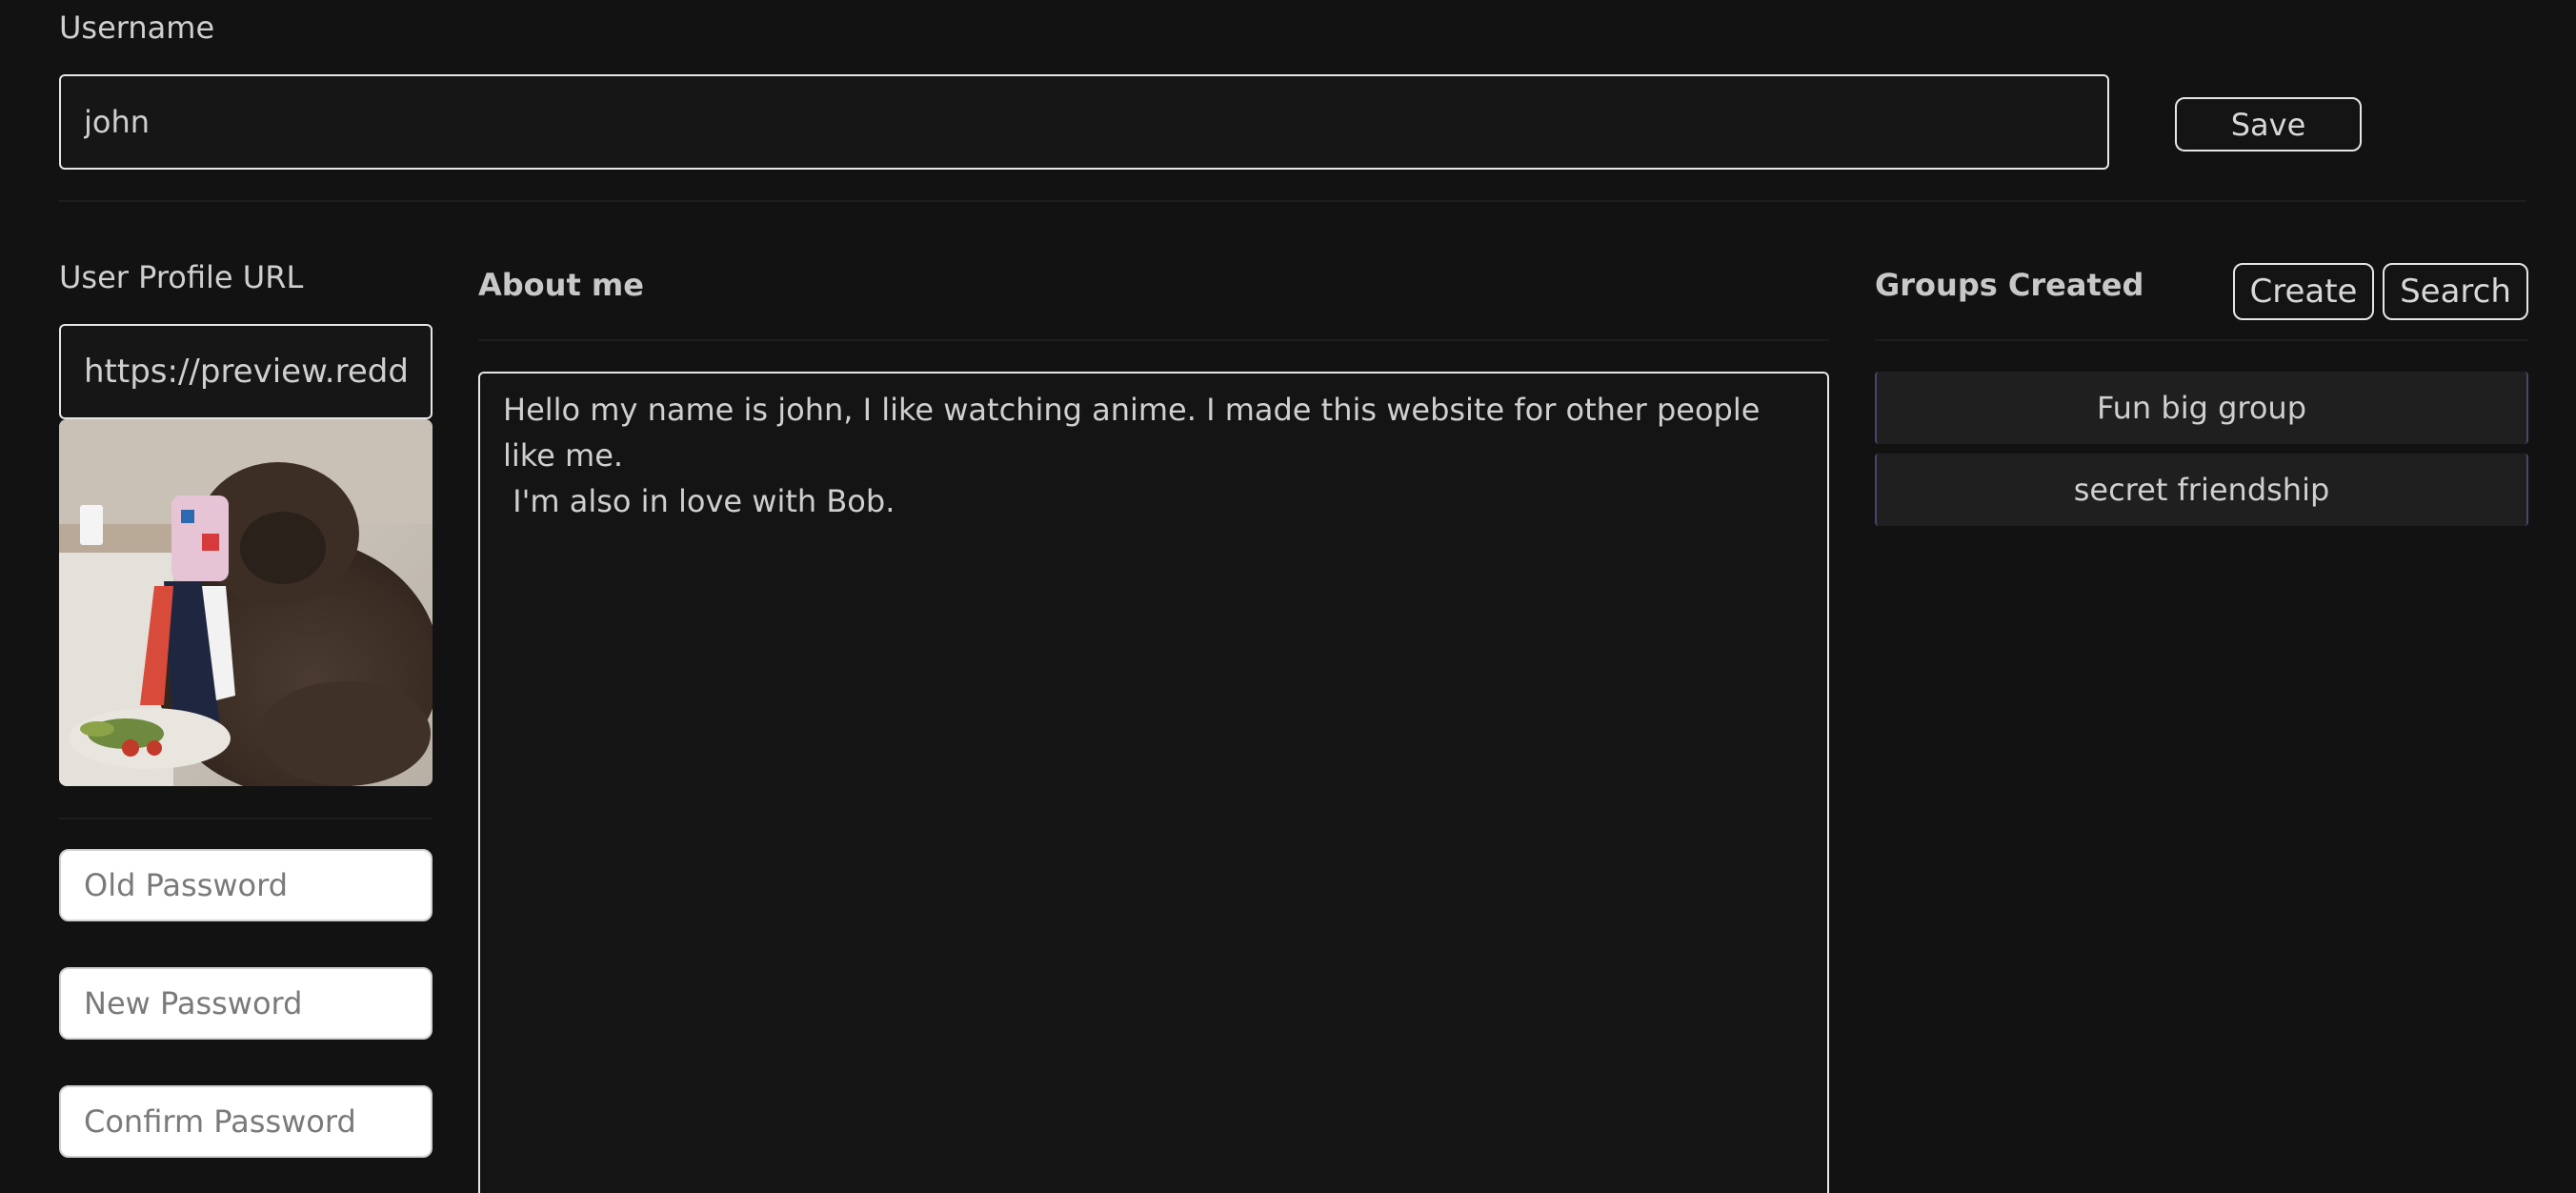 The image size is (2576, 1193). I want to click on profile-url-label: User Profile URL, so click(182, 277).